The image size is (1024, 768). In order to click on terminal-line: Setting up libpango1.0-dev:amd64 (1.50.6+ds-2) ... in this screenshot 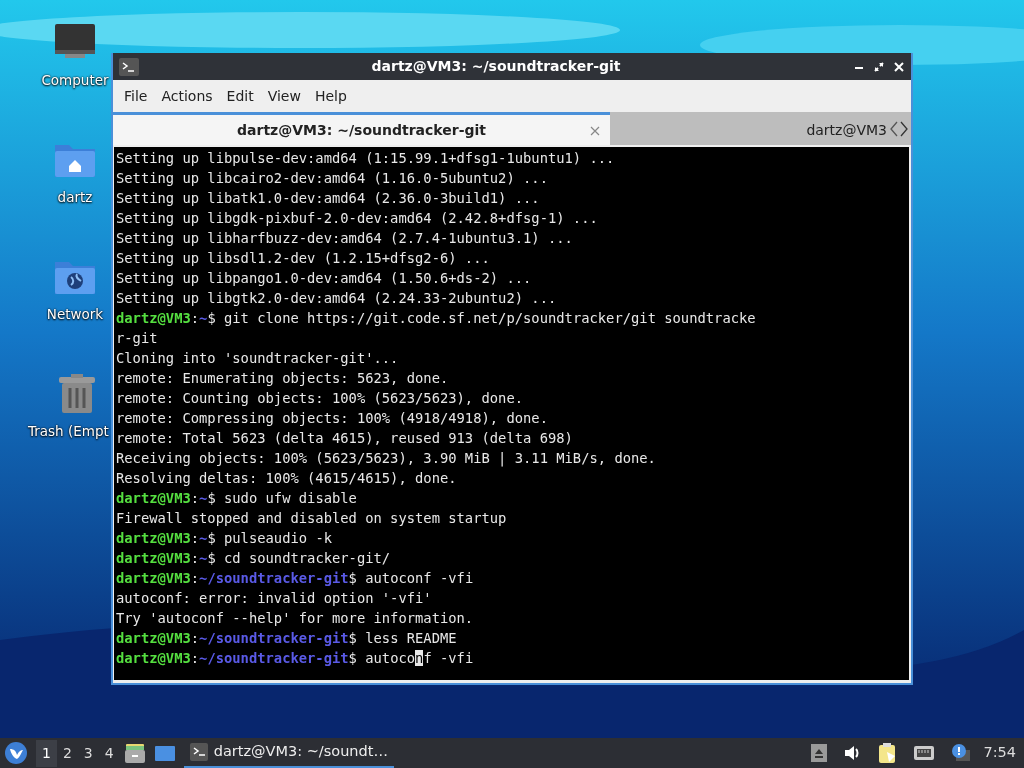, I will do `click(324, 278)`.